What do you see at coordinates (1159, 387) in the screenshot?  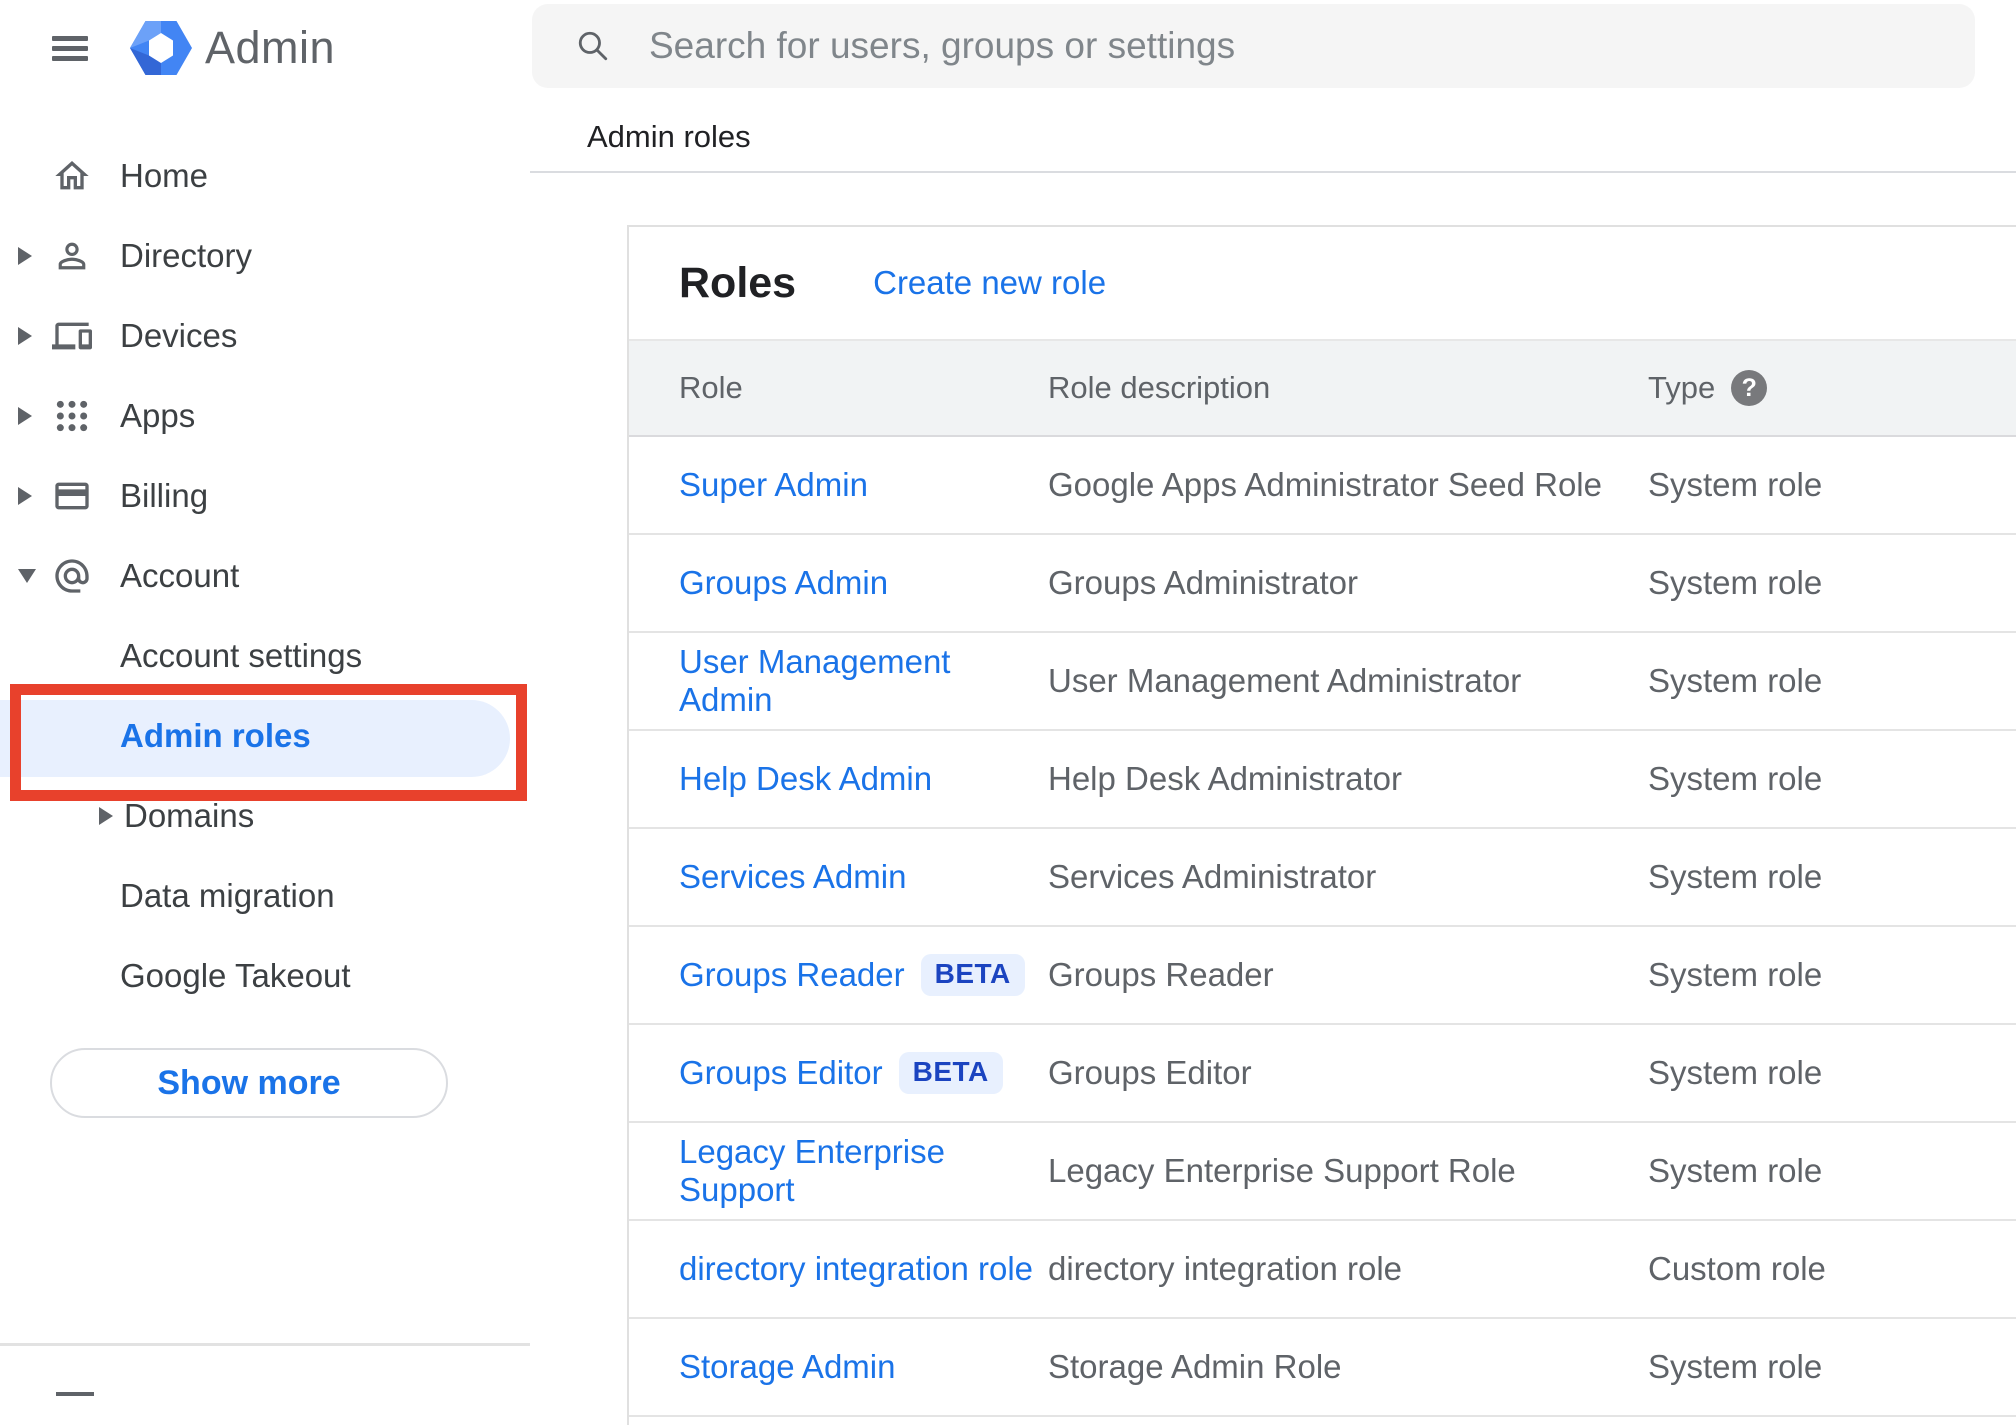 I see `column-header-description: Role description` at bounding box center [1159, 387].